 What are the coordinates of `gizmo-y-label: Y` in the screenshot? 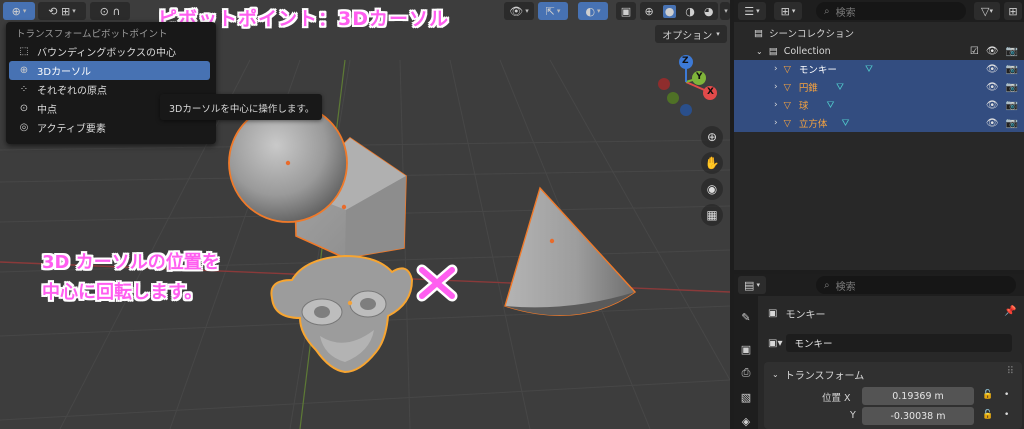 It's located at (699, 77).